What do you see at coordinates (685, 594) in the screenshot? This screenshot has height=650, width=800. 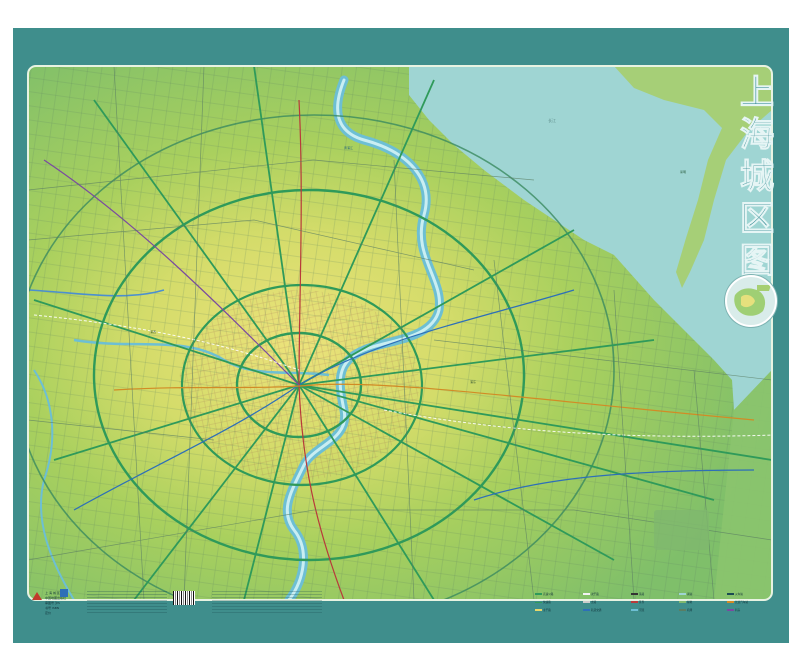 I see `legend-item: 湖泊` at bounding box center [685, 594].